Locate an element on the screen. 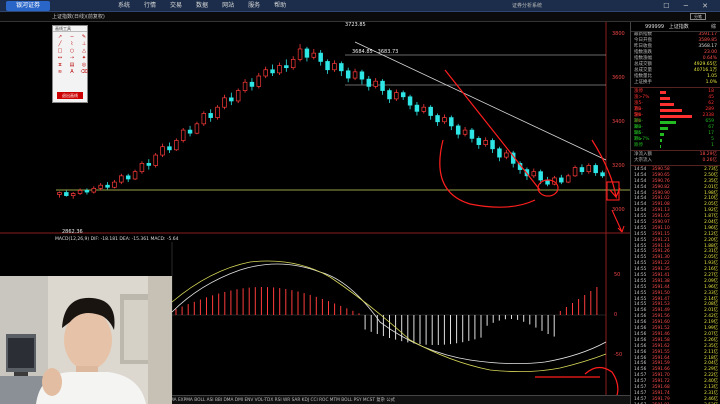 This screenshot has height=404, width=720. quote-key: 上证换手 is located at coordinates (643, 82).